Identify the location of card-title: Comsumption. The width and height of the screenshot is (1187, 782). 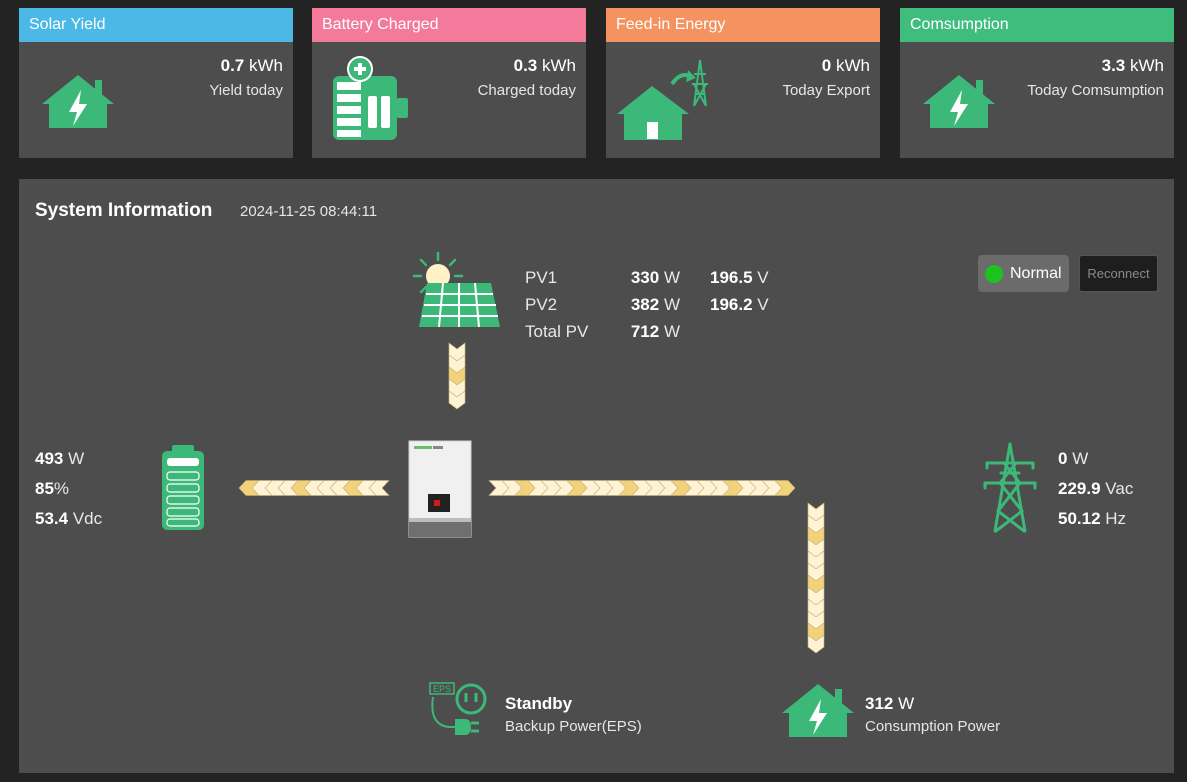
(1037, 25).